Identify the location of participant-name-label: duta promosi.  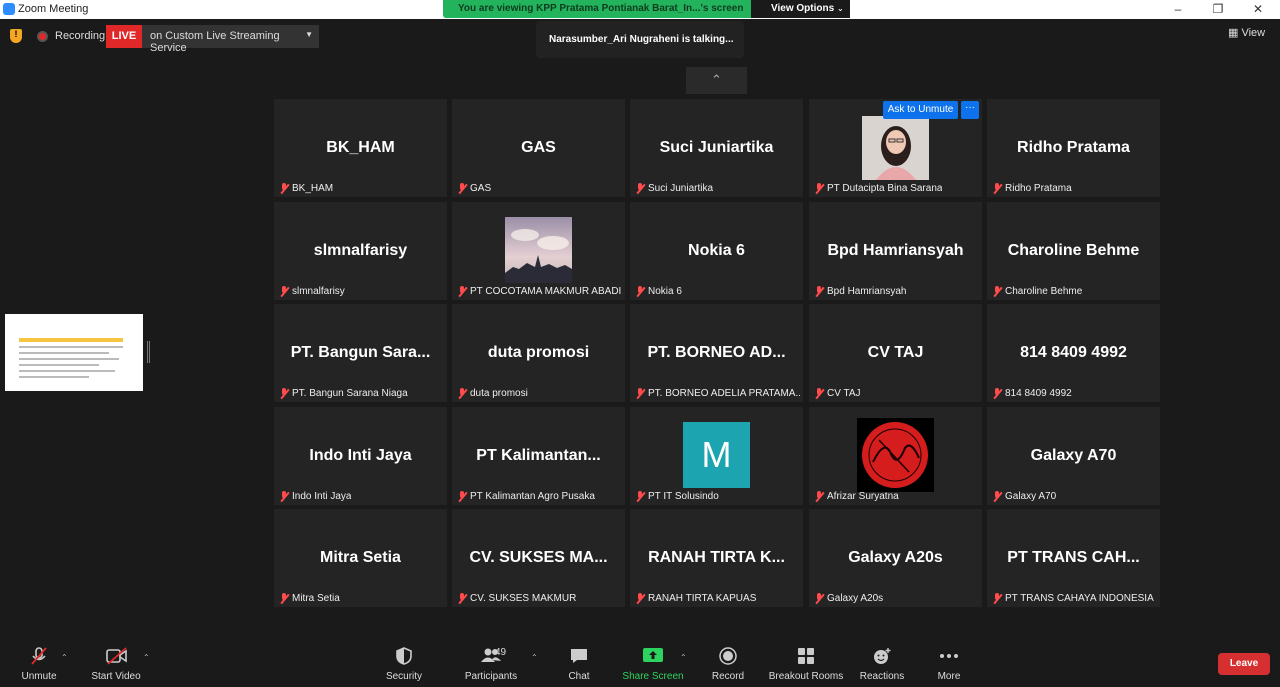
(499, 393).